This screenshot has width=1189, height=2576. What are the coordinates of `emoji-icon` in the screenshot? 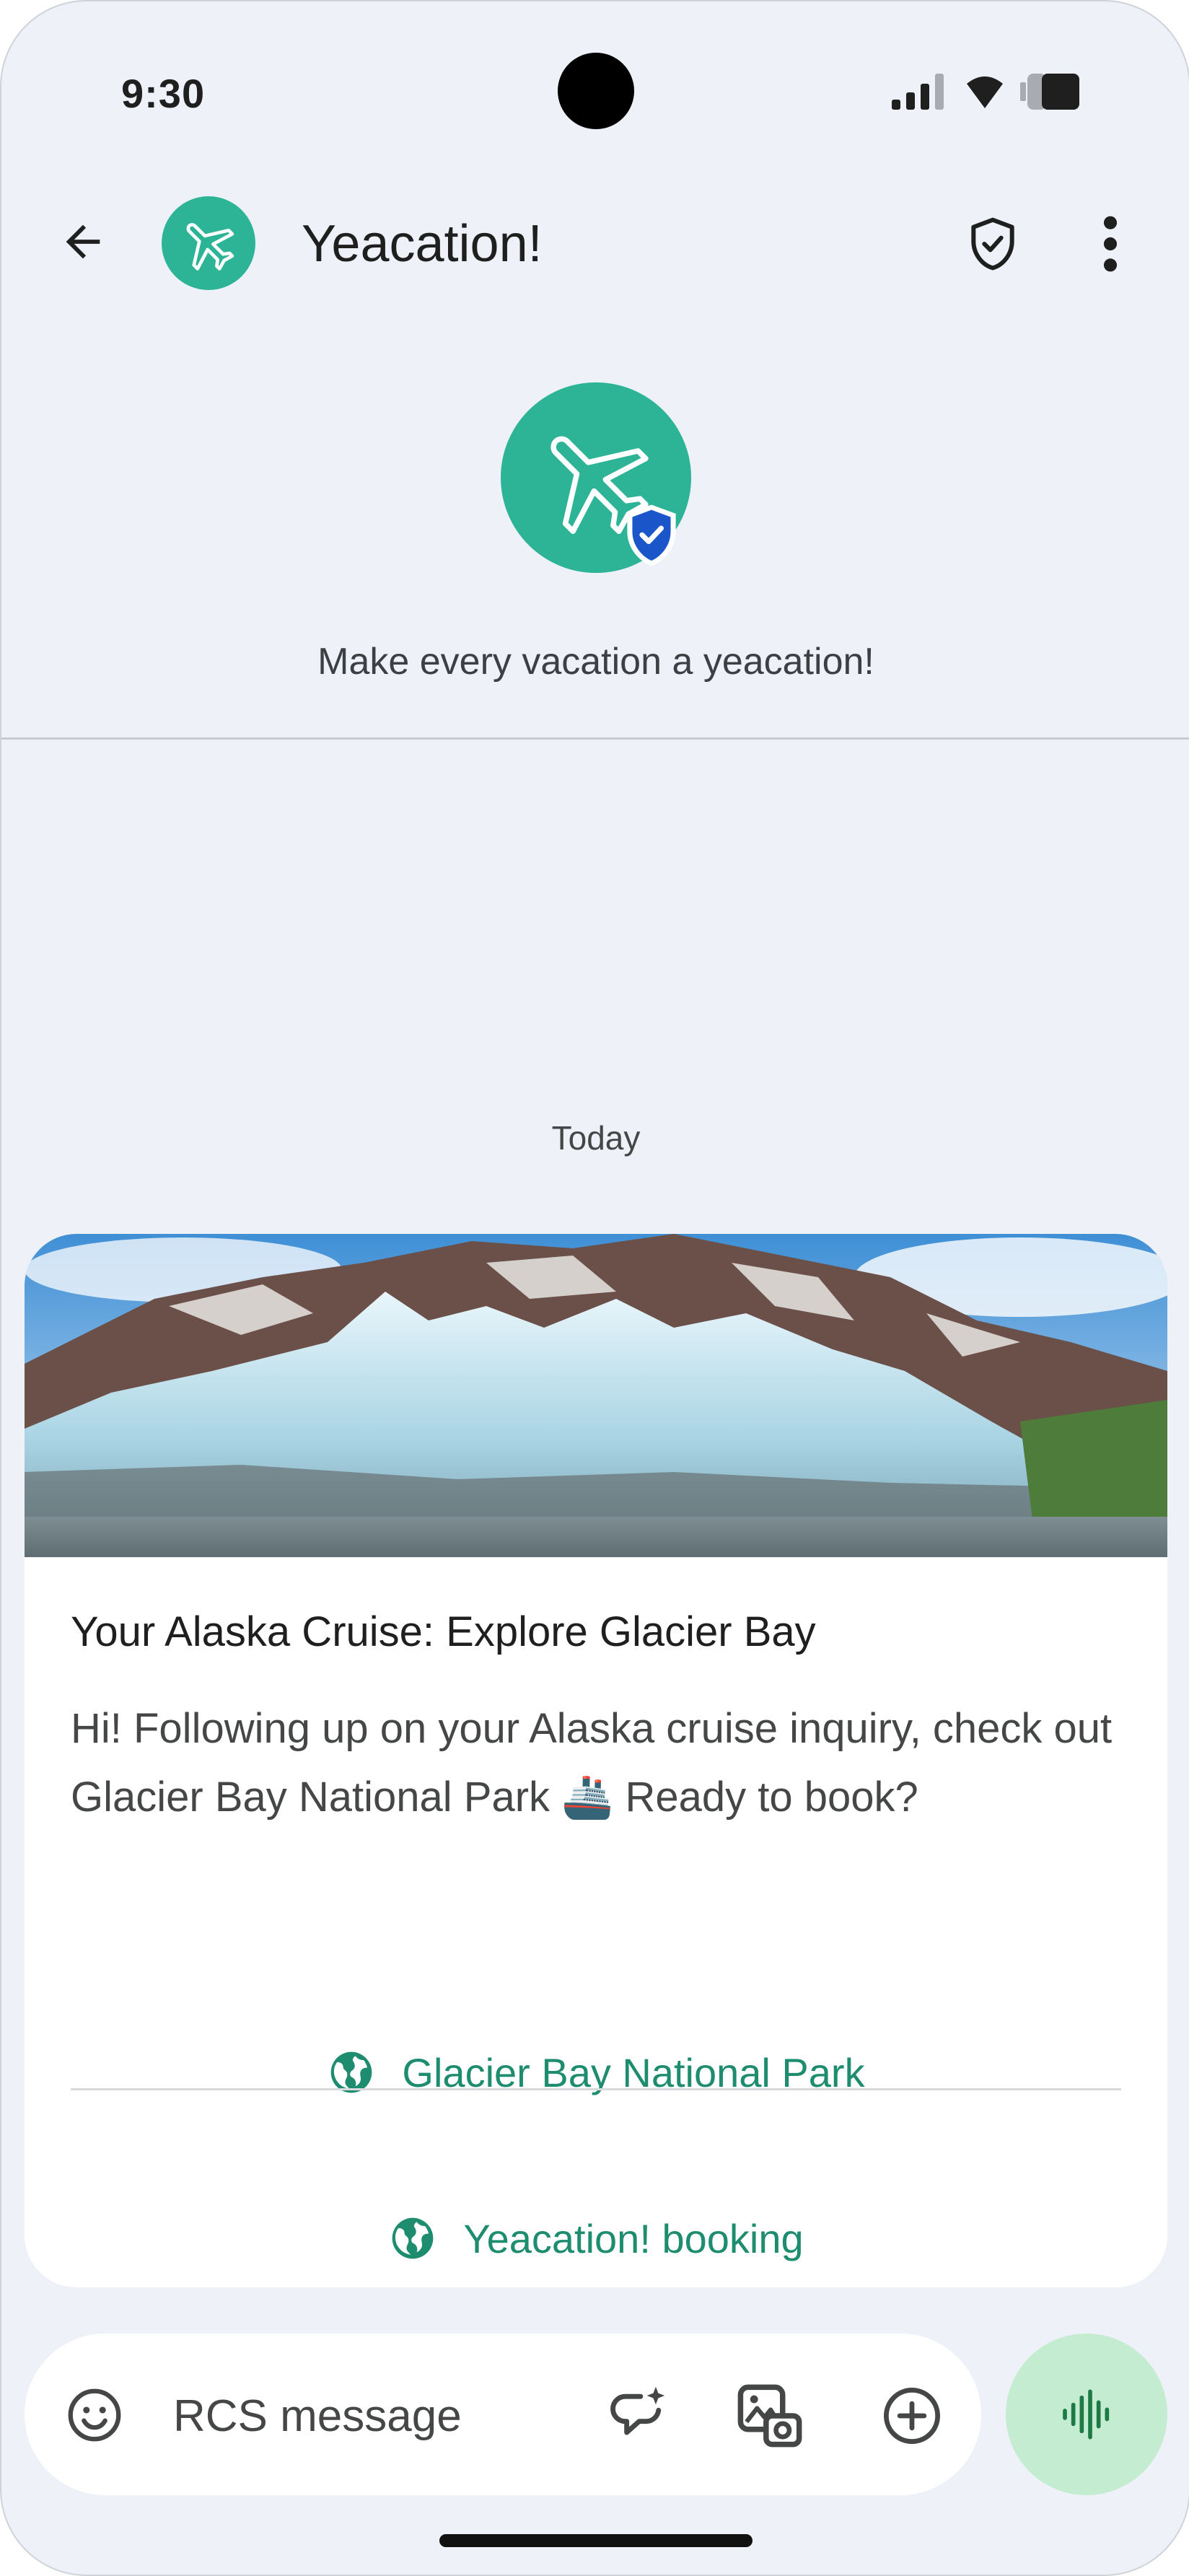 It's located at (94, 2415).